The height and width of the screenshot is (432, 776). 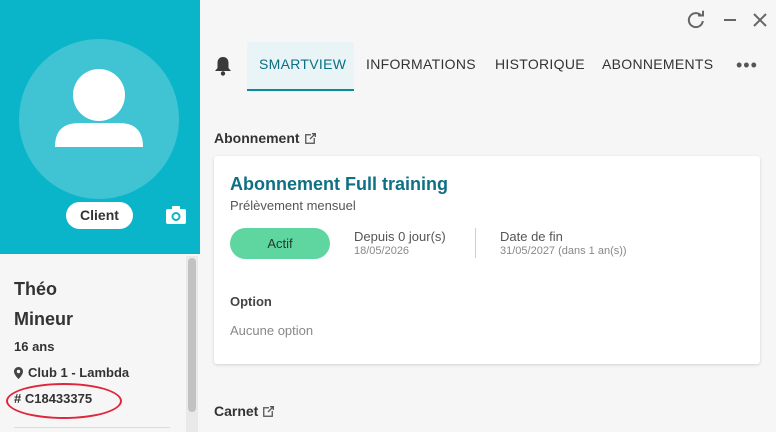 I want to click on subscription-section-label: Abonnement, so click(x=257, y=138).